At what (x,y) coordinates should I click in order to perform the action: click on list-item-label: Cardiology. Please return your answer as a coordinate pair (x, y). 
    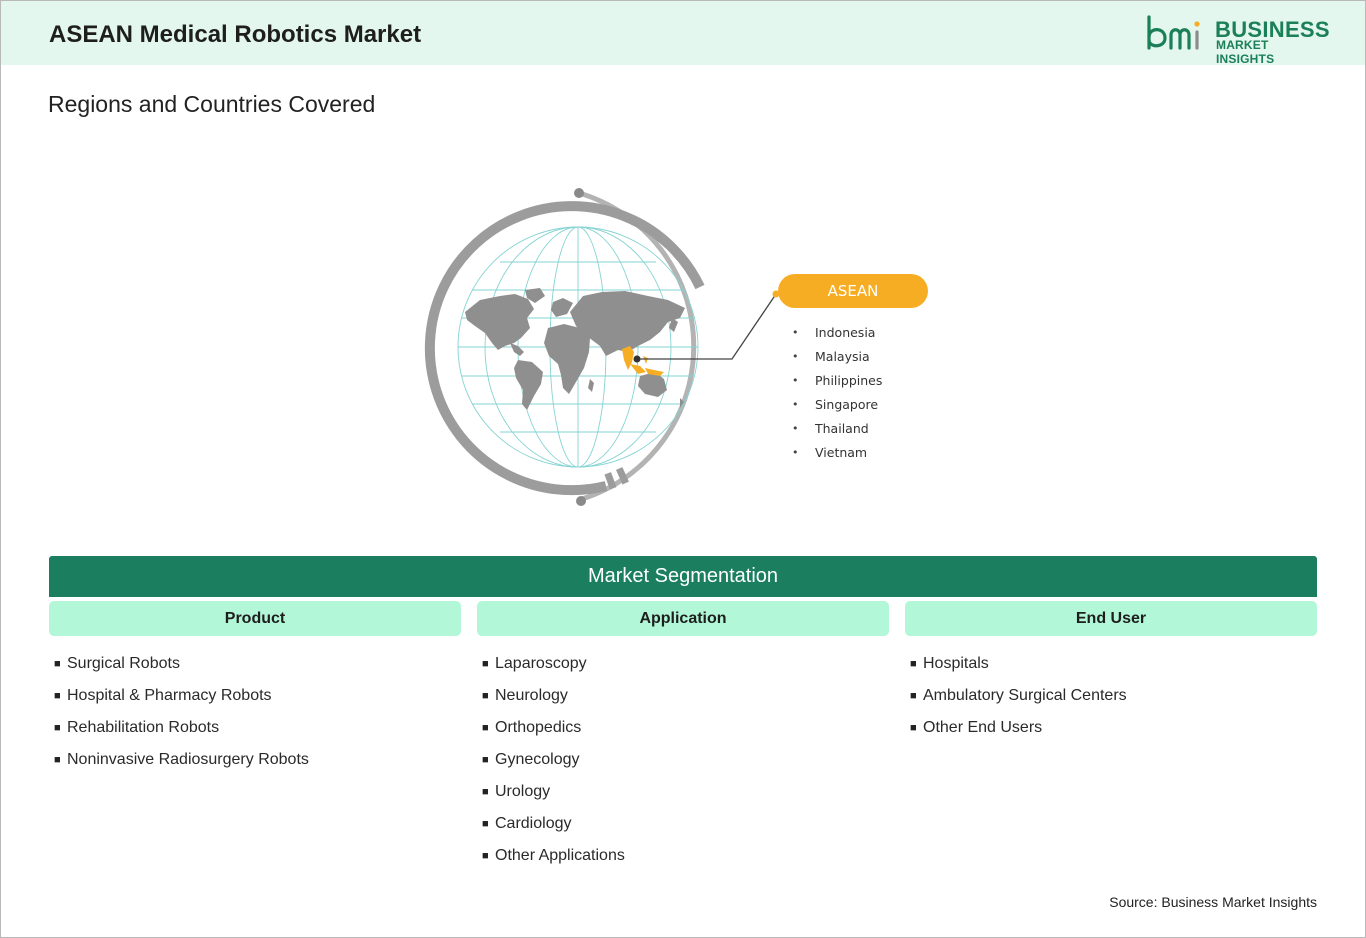
    Looking at the image, I should click on (533, 823).